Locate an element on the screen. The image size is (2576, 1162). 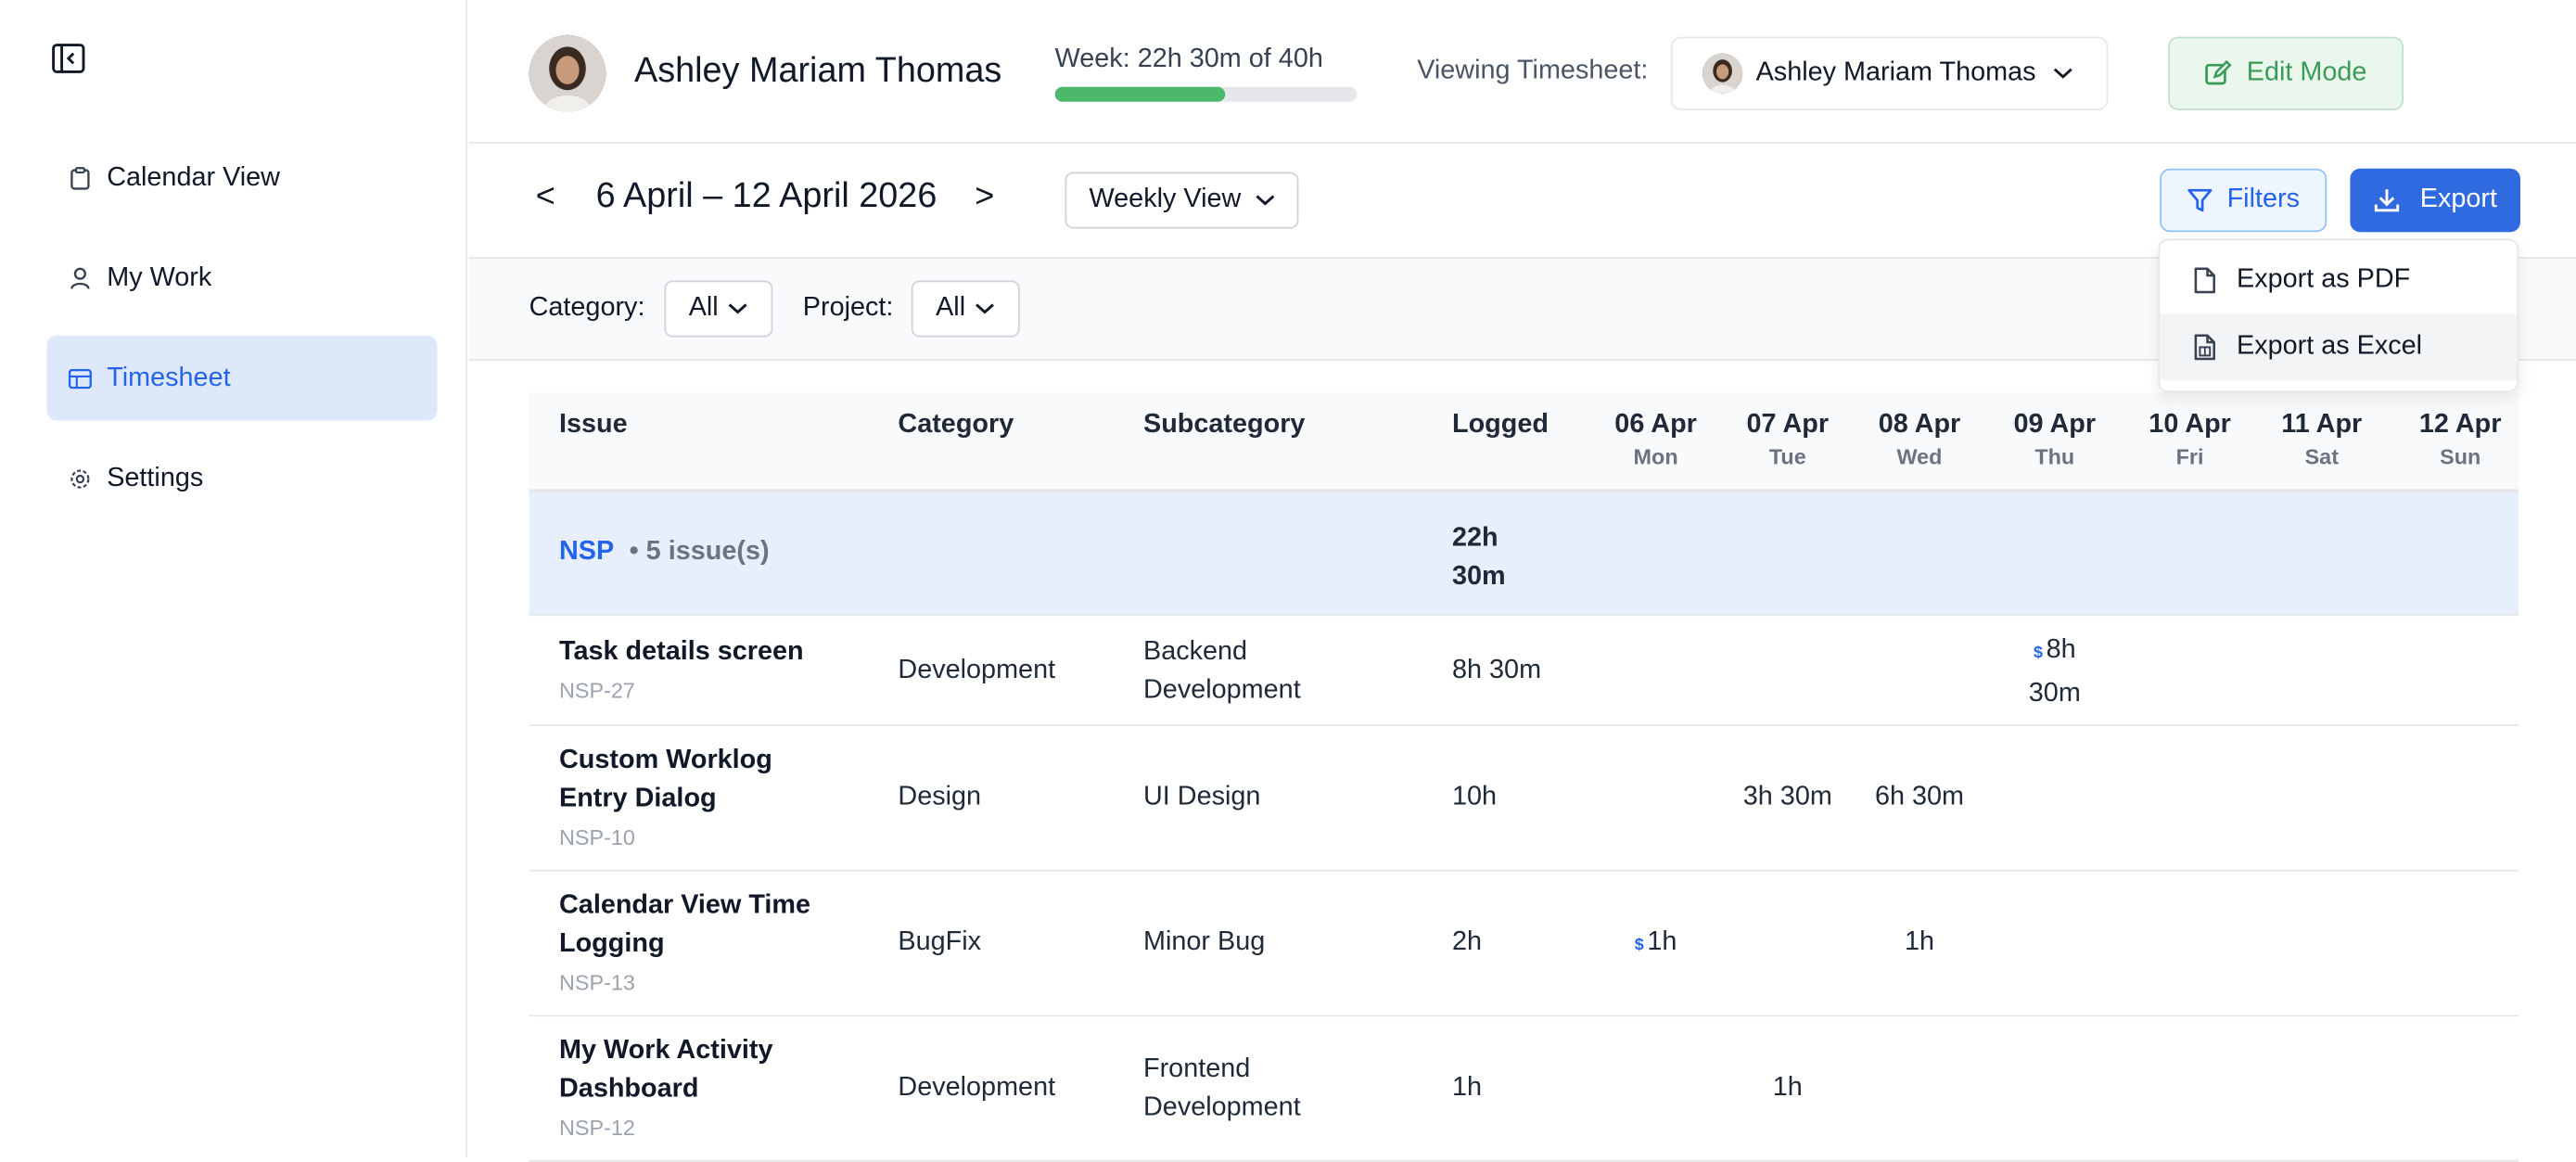
view-select: Weekly View is located at coordinates (1182, 200).